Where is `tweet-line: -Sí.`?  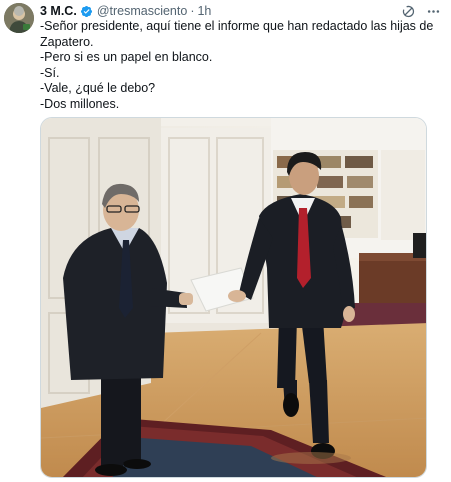
tweet-line: -Sí. is located at coordinates (50, 72).